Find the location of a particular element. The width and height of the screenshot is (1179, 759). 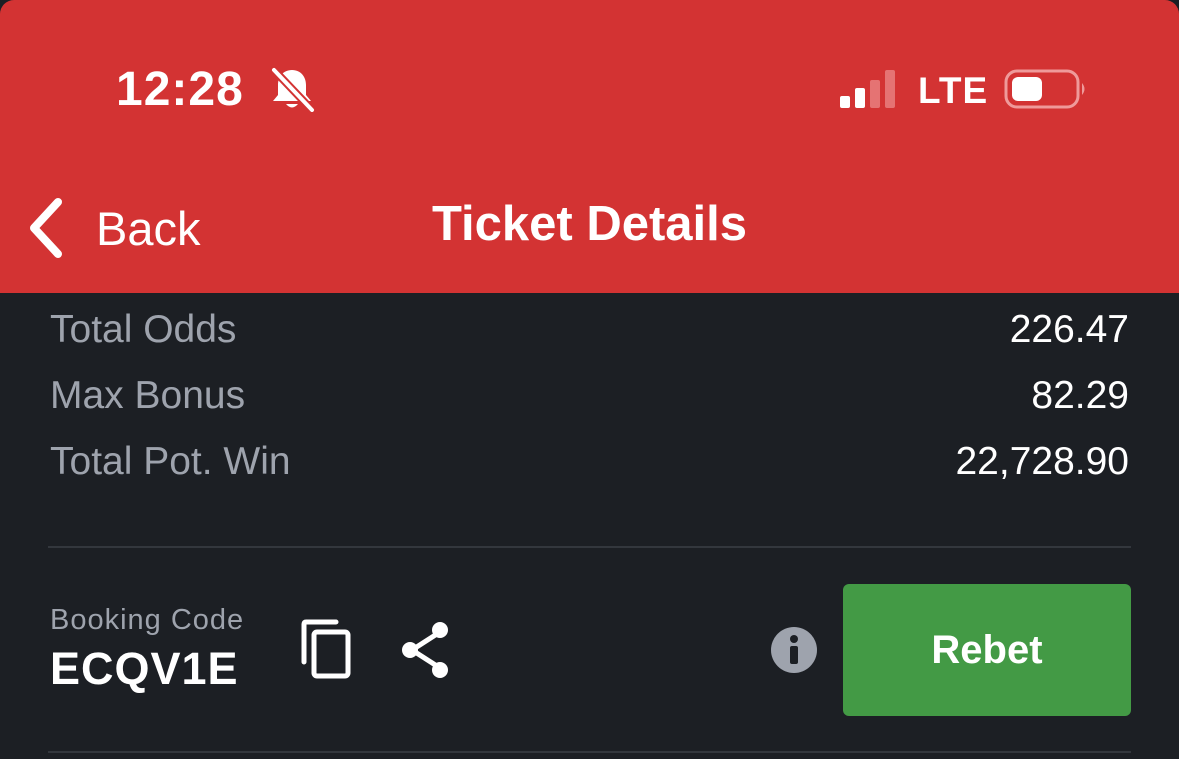

bell-slash-icon is located at coordinates (293, 89).